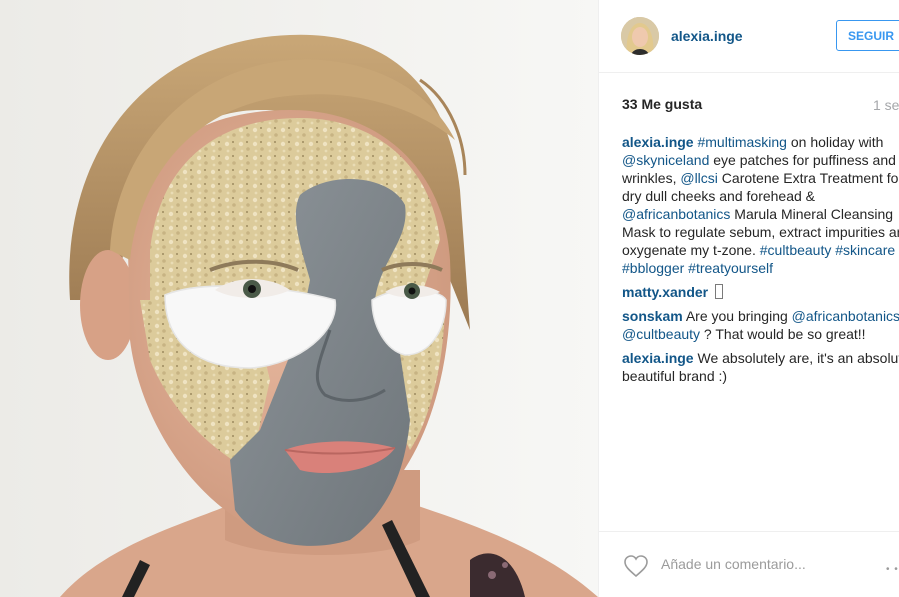 The width and height of the screenshot is (899, 597). Describe the element at coordinates (886, 105) in the screenshot. I see `post-timestamp: 1 sem` at that location.